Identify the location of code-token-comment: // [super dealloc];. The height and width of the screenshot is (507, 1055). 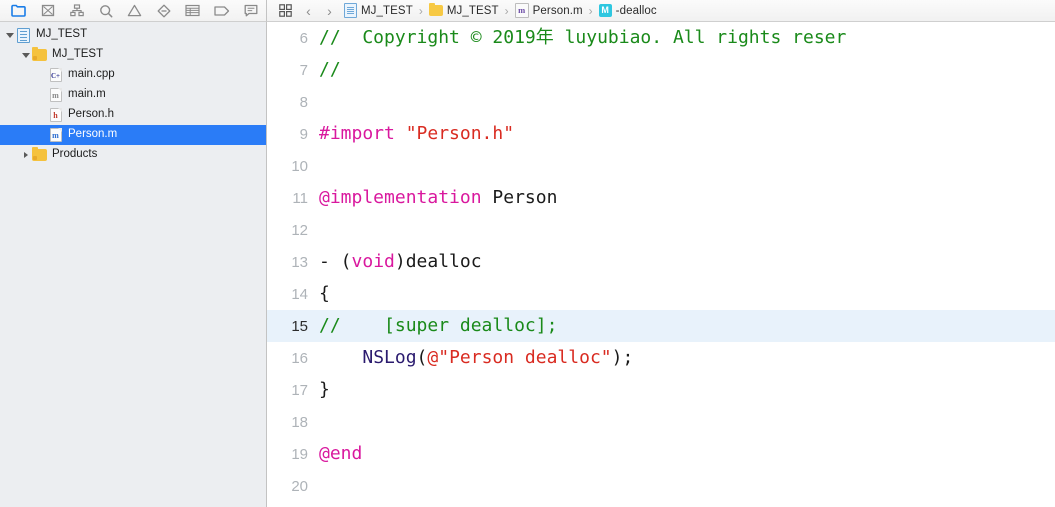
(438, 325).